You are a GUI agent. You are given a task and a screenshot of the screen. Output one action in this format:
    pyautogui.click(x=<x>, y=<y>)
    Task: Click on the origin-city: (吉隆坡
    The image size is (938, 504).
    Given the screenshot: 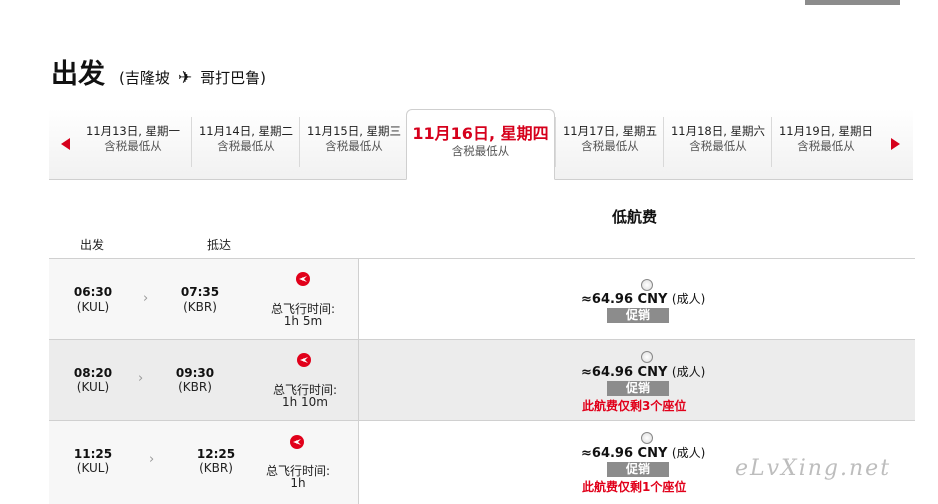 What is the action you would take?
    pyautogui.click(x=144, y=78)
    